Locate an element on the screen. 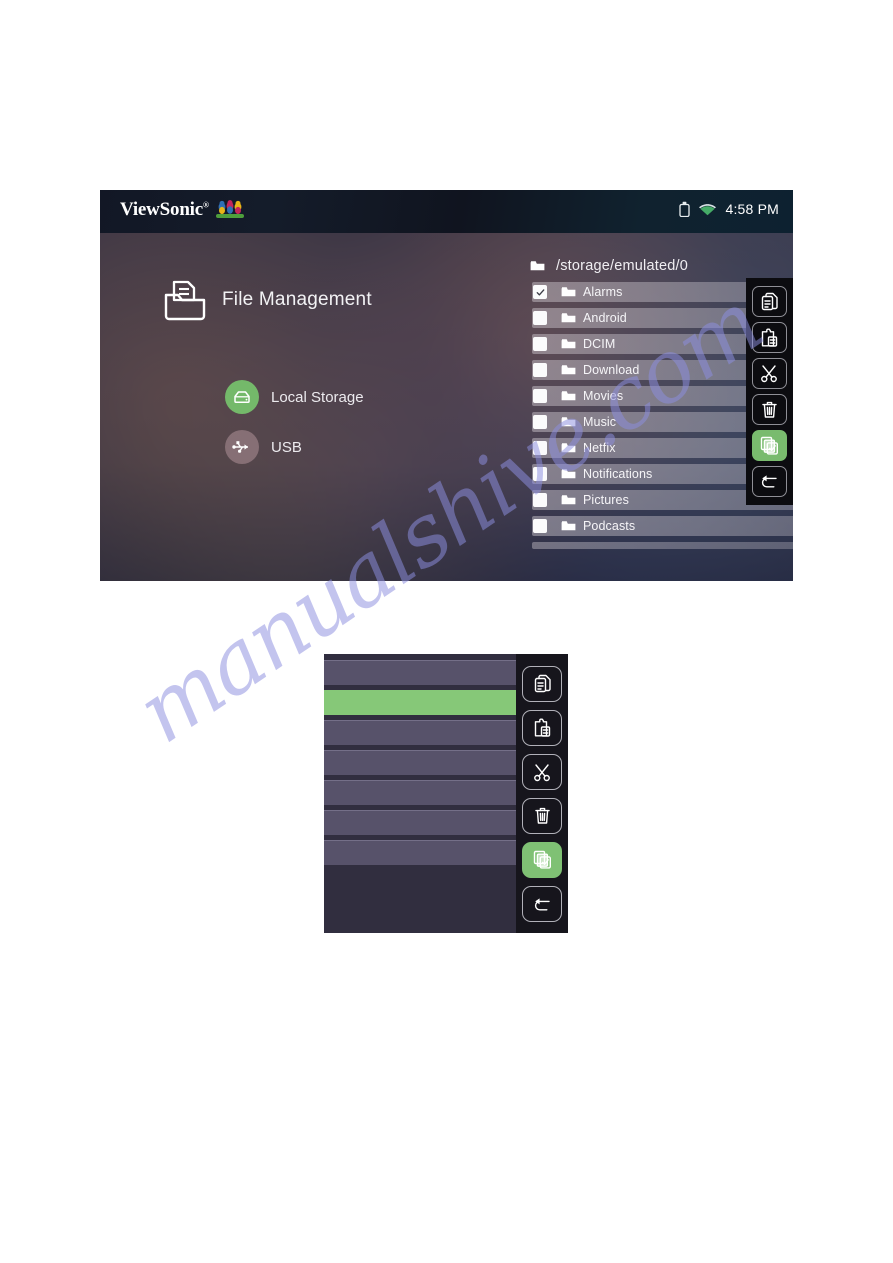 This screenshot has width=893, height=1263. file-name: Alarms is located at coordinates (603, 292).